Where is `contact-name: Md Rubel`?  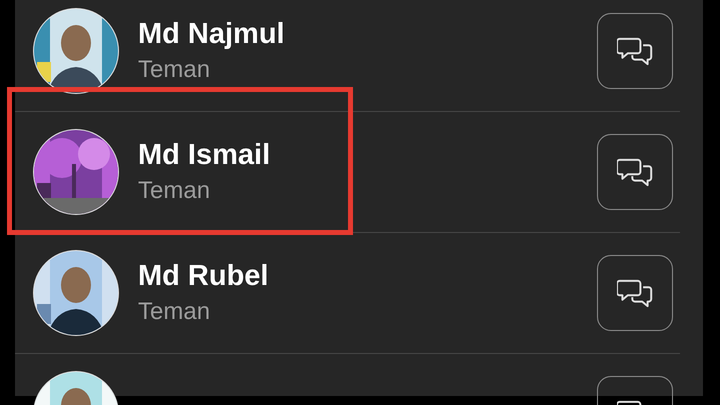
contact-name: Md Rubel is located at coordinates (204, 276).